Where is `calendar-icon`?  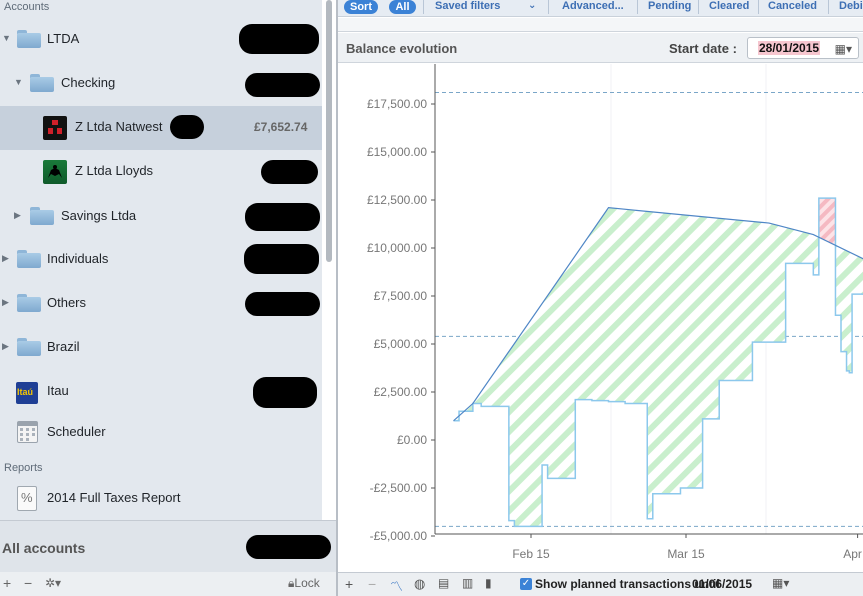 calendar-icon is located at coordinates (27, 432).